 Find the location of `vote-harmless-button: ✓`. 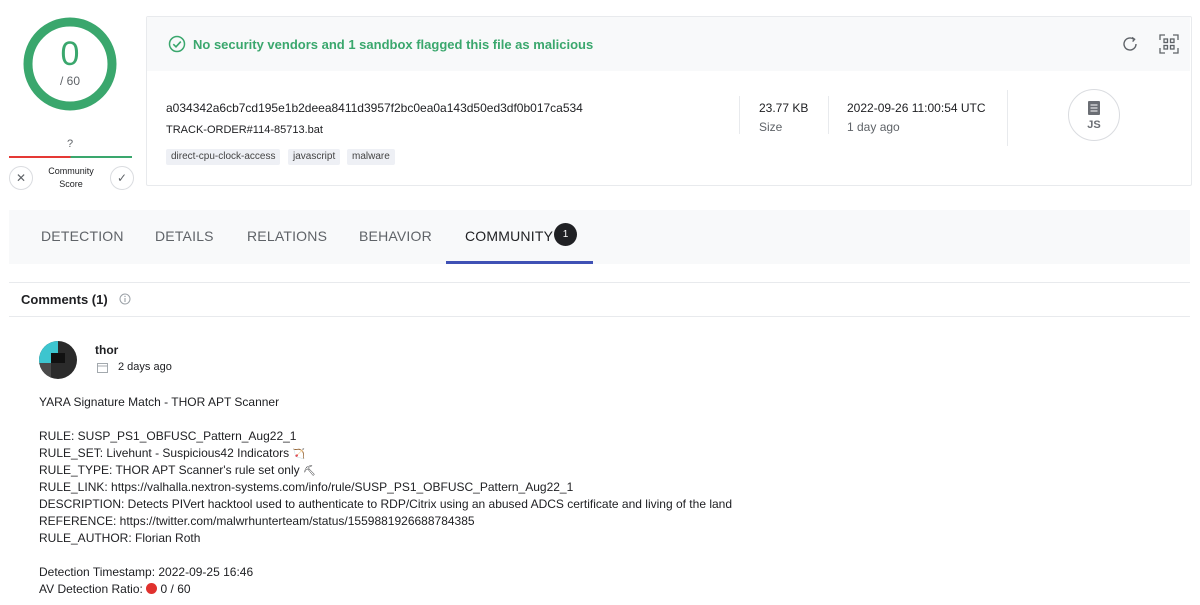

vote-harmless-button: ✓ is located at coordinates (122, 178).